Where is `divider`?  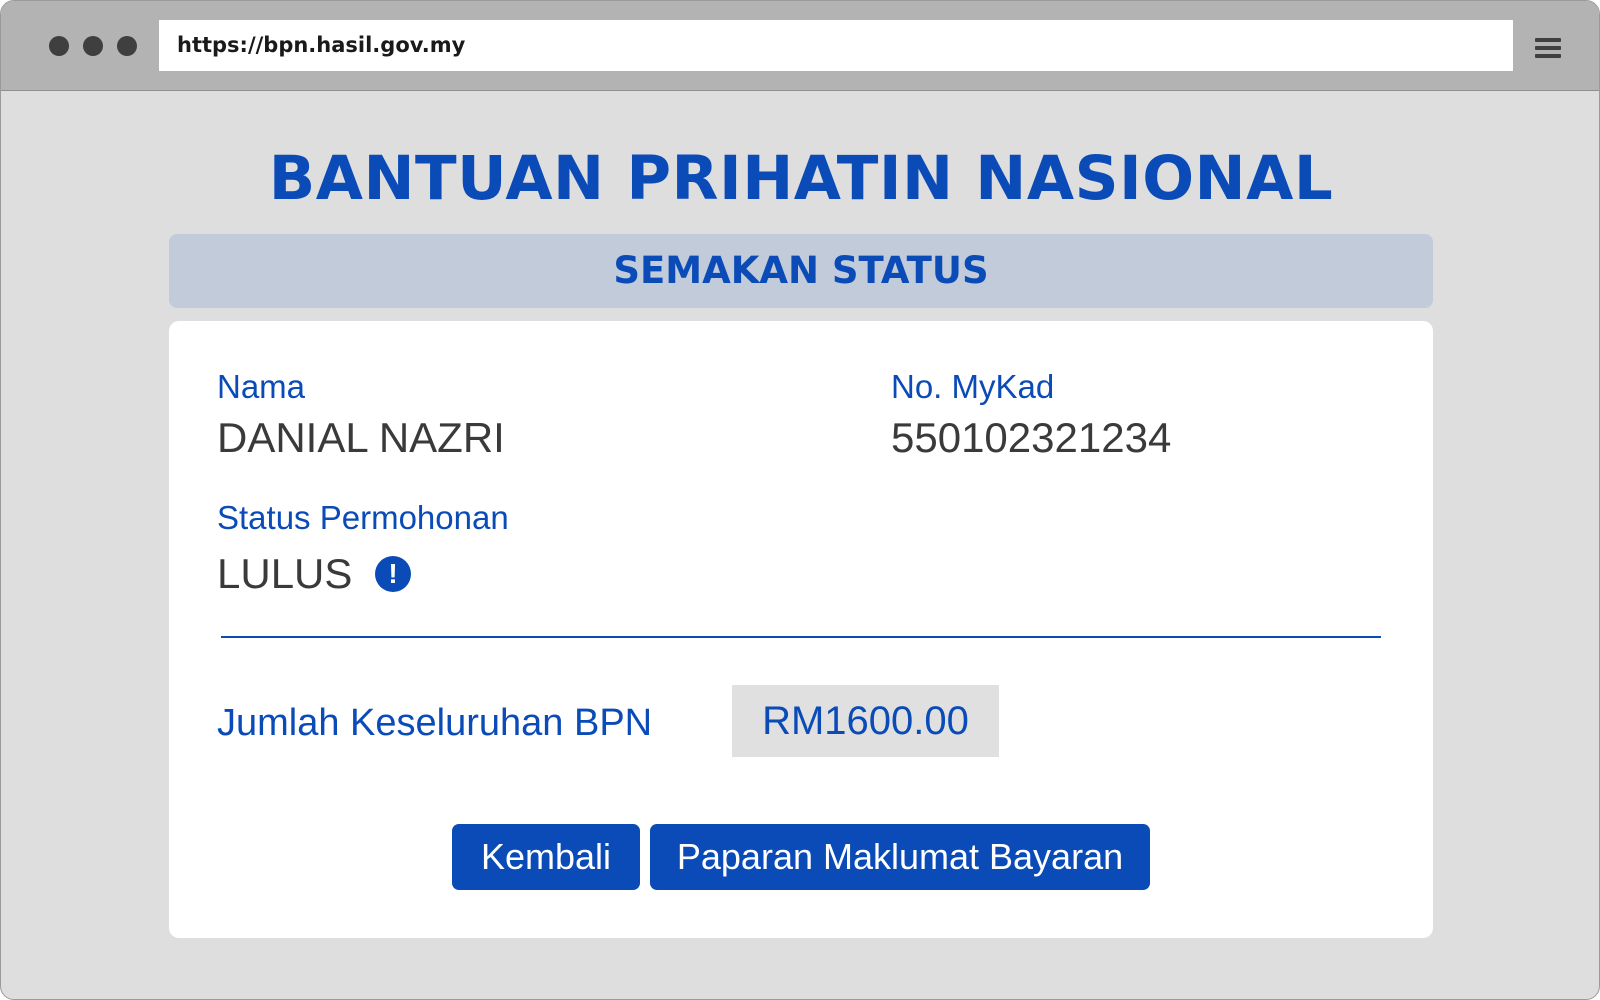
divider is located at coordinates (801, 637).